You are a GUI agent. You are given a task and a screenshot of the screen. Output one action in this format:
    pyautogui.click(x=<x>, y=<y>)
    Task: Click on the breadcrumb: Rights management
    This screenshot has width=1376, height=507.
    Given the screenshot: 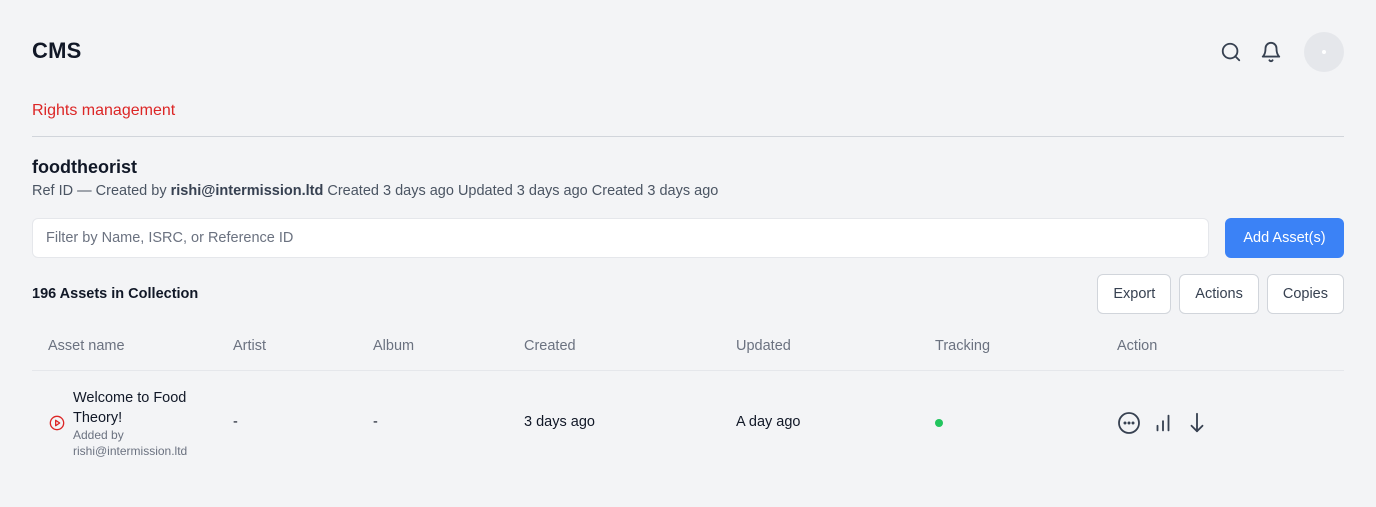 What is the action you would take?
    pyautogui.click(x=103, y=111)
    